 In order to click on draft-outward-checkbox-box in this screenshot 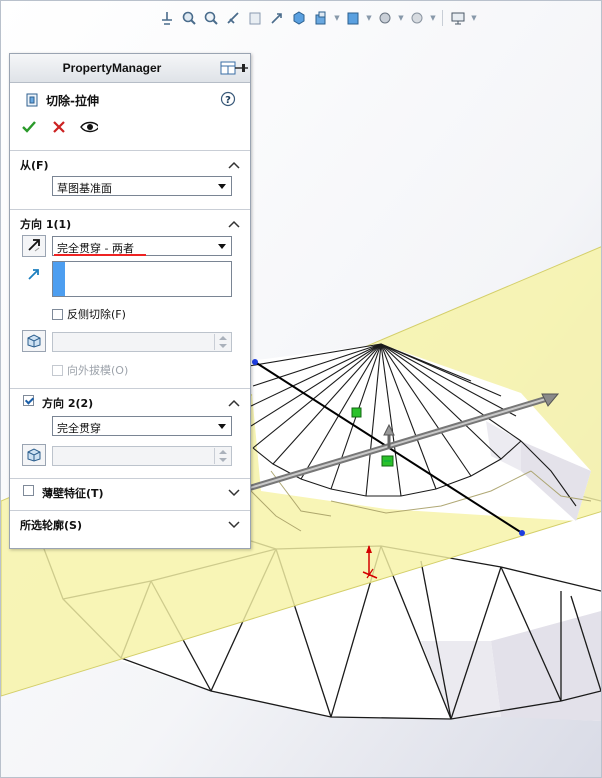, I will do `click(57, 370)`.